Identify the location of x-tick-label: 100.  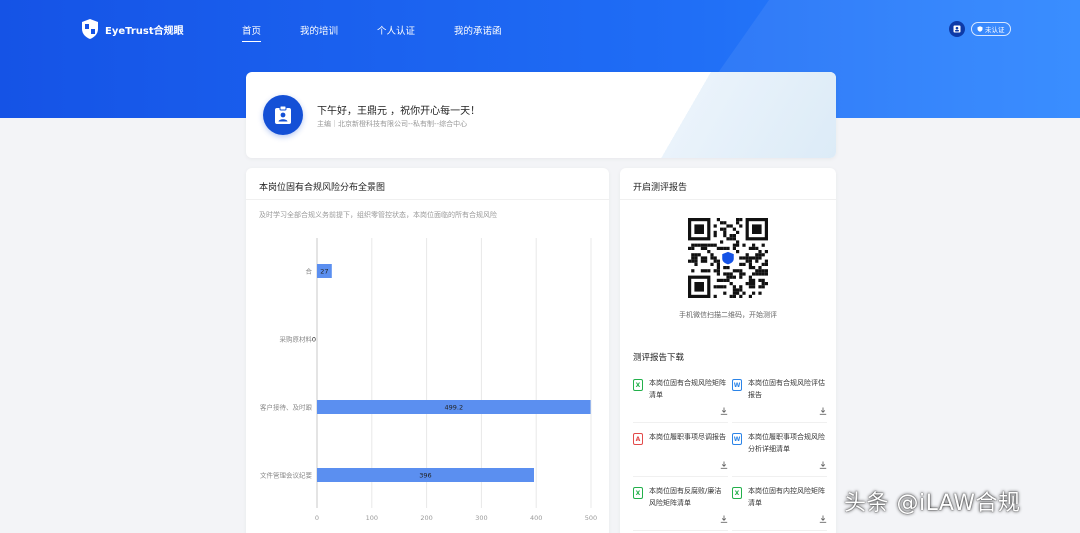
(372, 518).